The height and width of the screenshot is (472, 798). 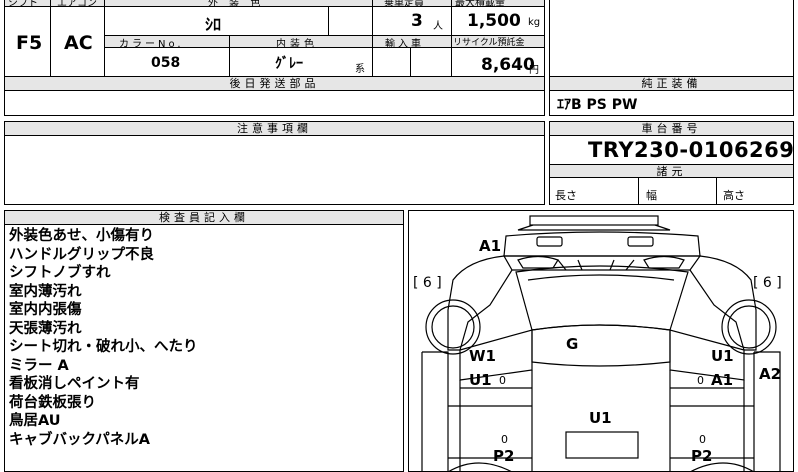 I want to click on recycle-header: リサイクル預託金, so click(x=489, y=43).